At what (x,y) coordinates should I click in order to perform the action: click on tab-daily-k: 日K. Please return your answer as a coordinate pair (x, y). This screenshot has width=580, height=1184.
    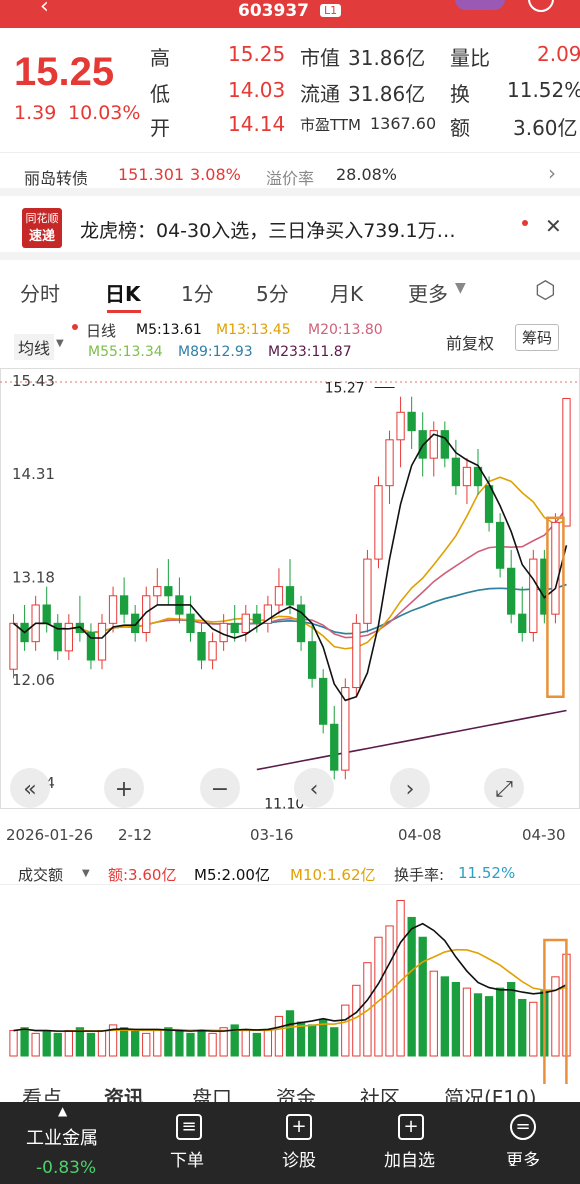
    Looking at the image, I should click on (123, 292).